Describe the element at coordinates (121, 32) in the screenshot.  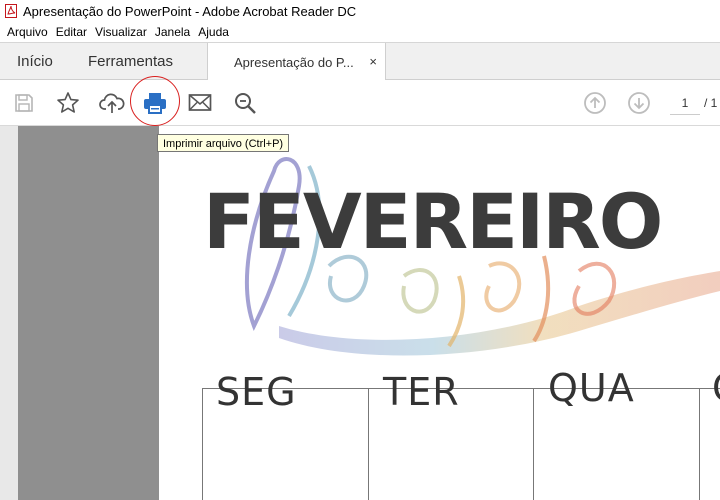
I see `menu-visualizar: Visualizar` at that location.